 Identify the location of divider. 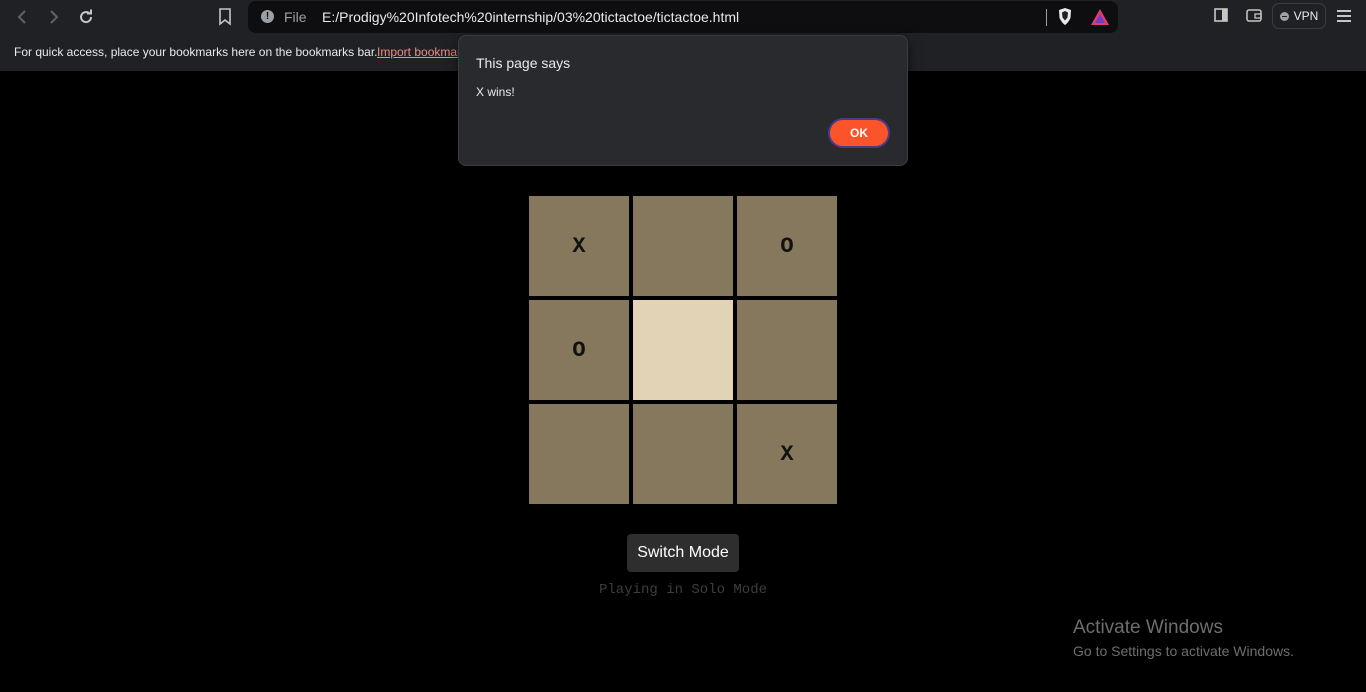
(1046, 17).